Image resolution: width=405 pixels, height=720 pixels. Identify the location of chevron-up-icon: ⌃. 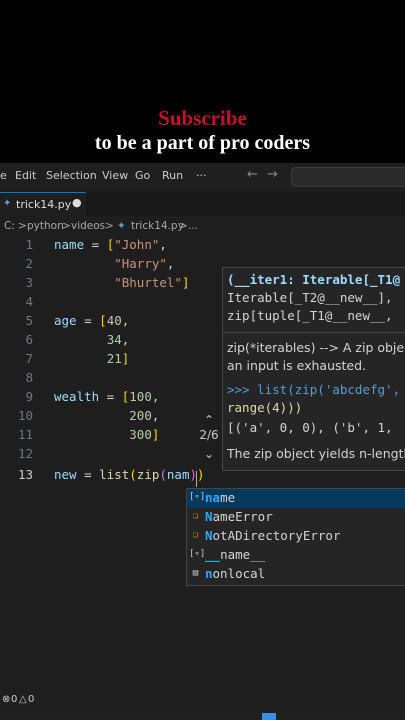
(209, 420).